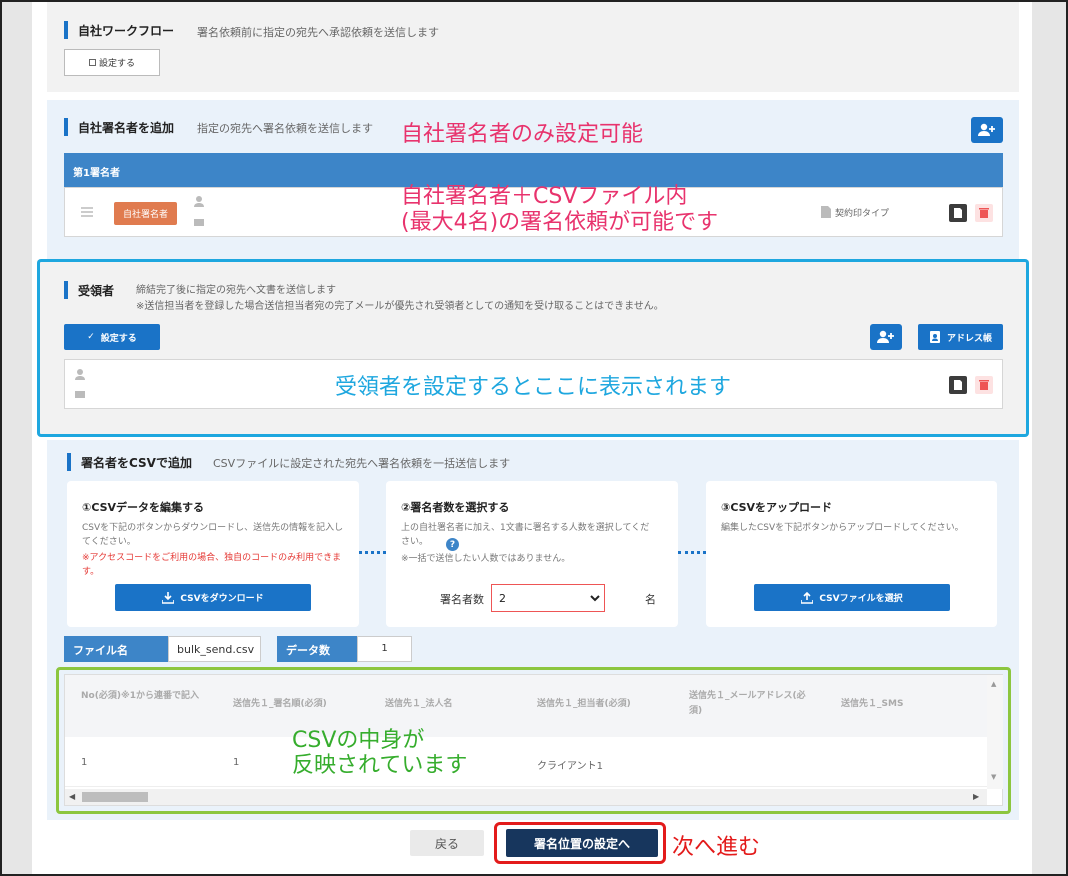  What do you see at coordinates (807, 597) in the screenshot?
I see `upload-icon` at bounding box center [807, 597].